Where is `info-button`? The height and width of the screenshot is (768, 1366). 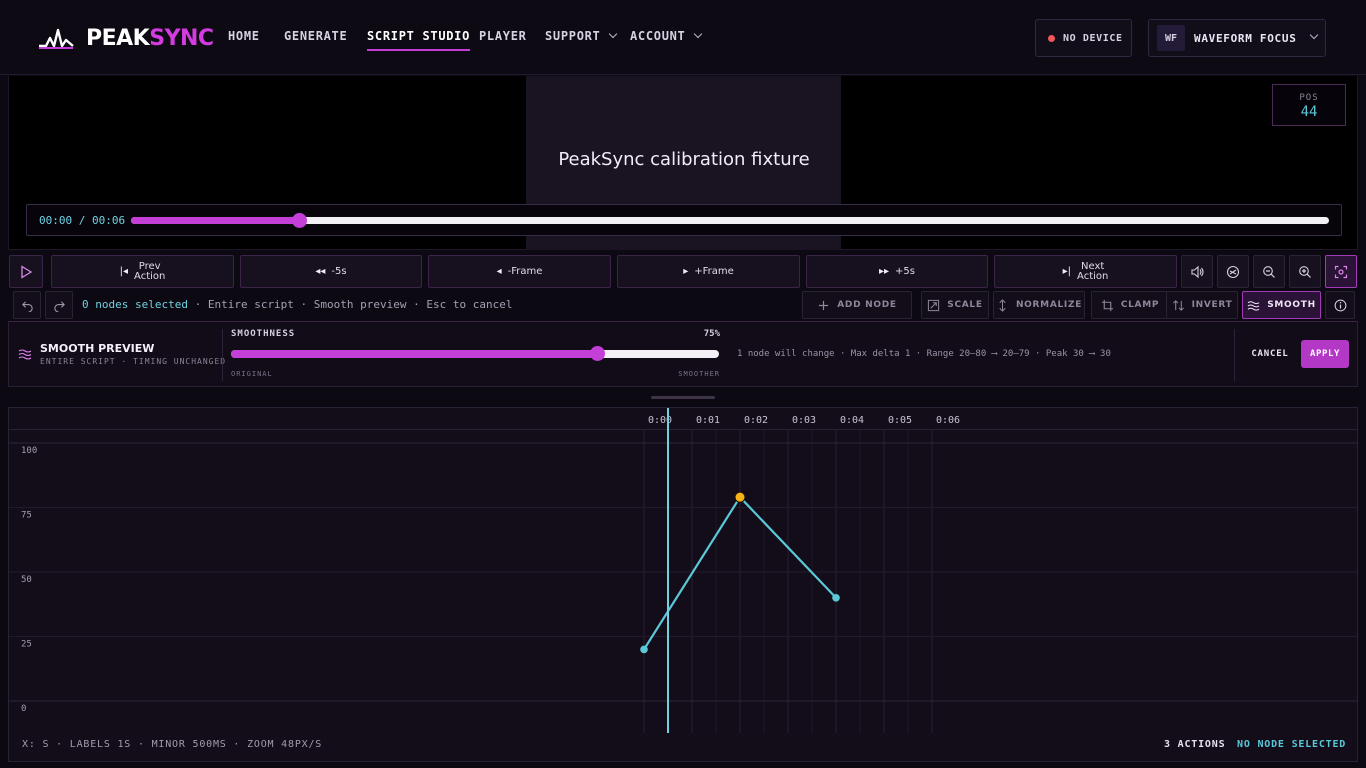 info-button is located at coordinates (1340, 305).